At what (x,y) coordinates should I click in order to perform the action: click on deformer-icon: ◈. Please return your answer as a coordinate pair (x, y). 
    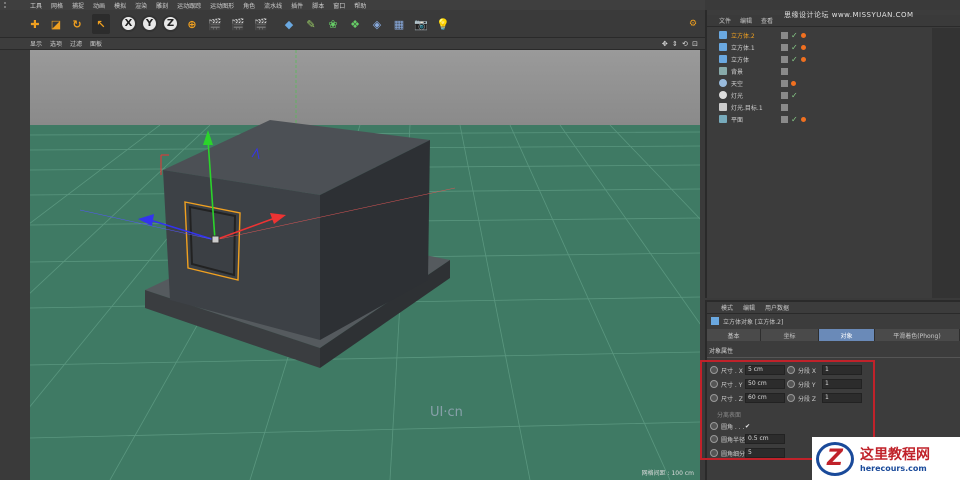
    Looking at the image, I should click on (377, 24).